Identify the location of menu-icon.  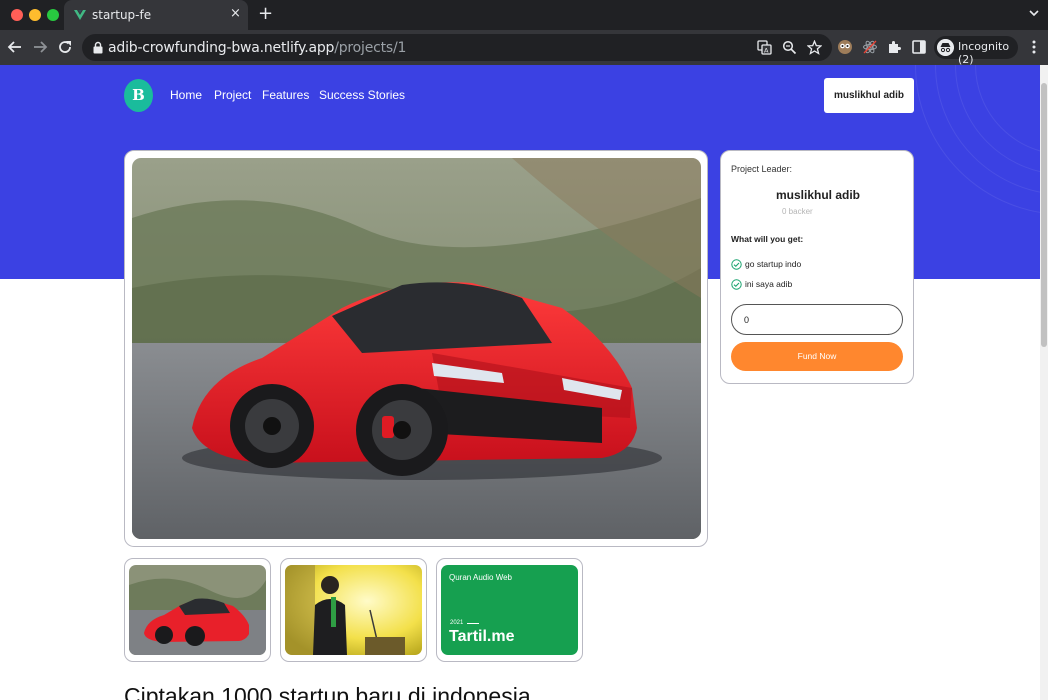
(1034, 47).